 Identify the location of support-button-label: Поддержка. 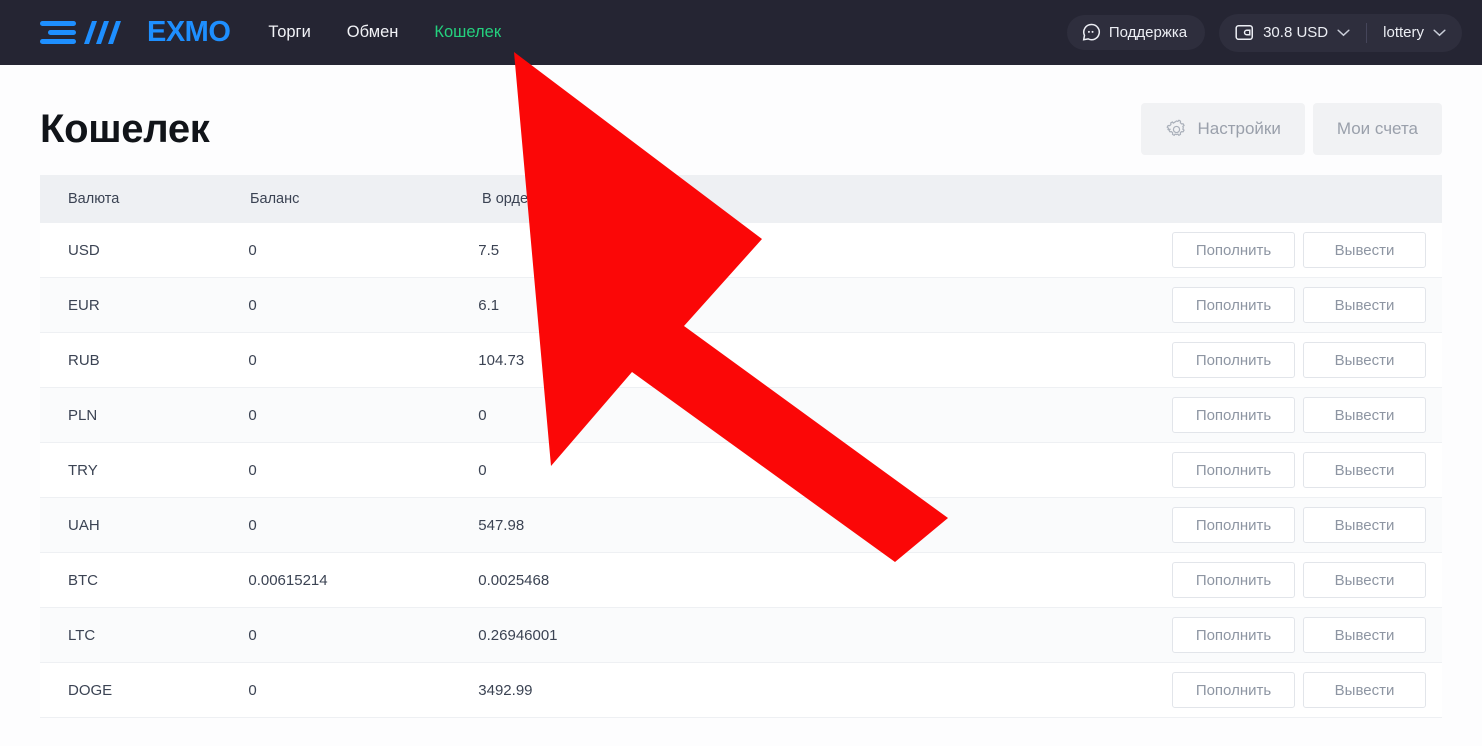
(1148, 32).